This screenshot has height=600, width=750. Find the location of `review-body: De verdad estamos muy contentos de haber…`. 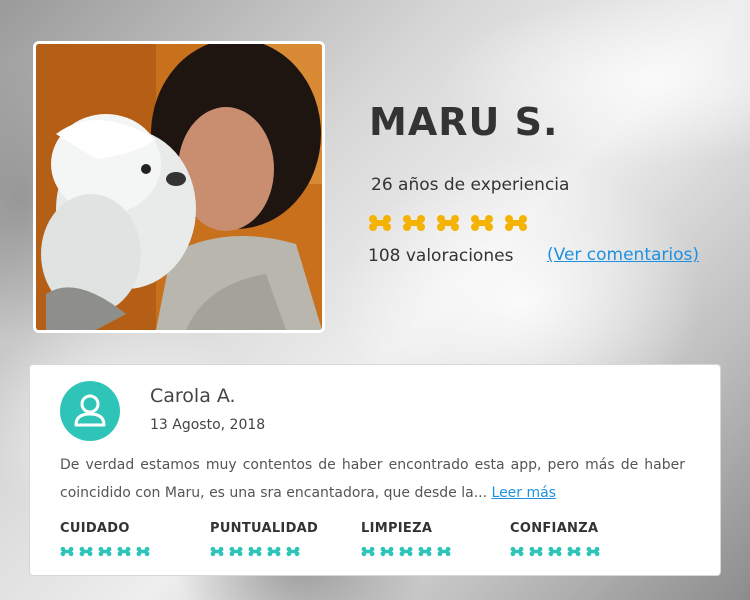

review-body: De verdad estamos muy contentos de haber… is located at coordinates (372, 479).